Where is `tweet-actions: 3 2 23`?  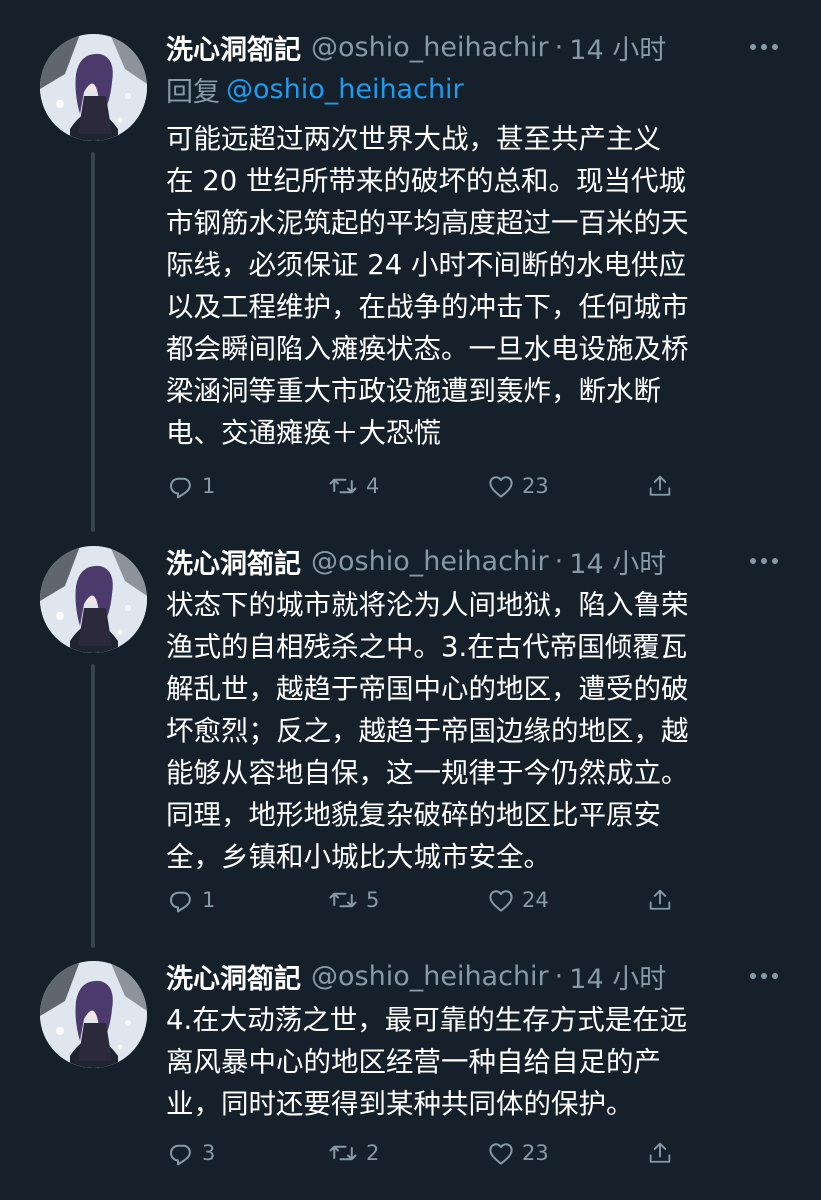
tweet-actions: 3 2 23 is located at coordinates (426, 1153).